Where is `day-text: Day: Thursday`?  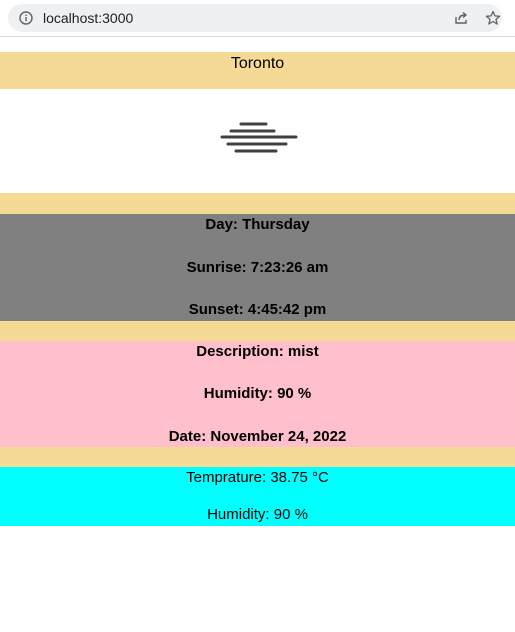 day-text: Day: Thursday is located at coordinates (257, 224).